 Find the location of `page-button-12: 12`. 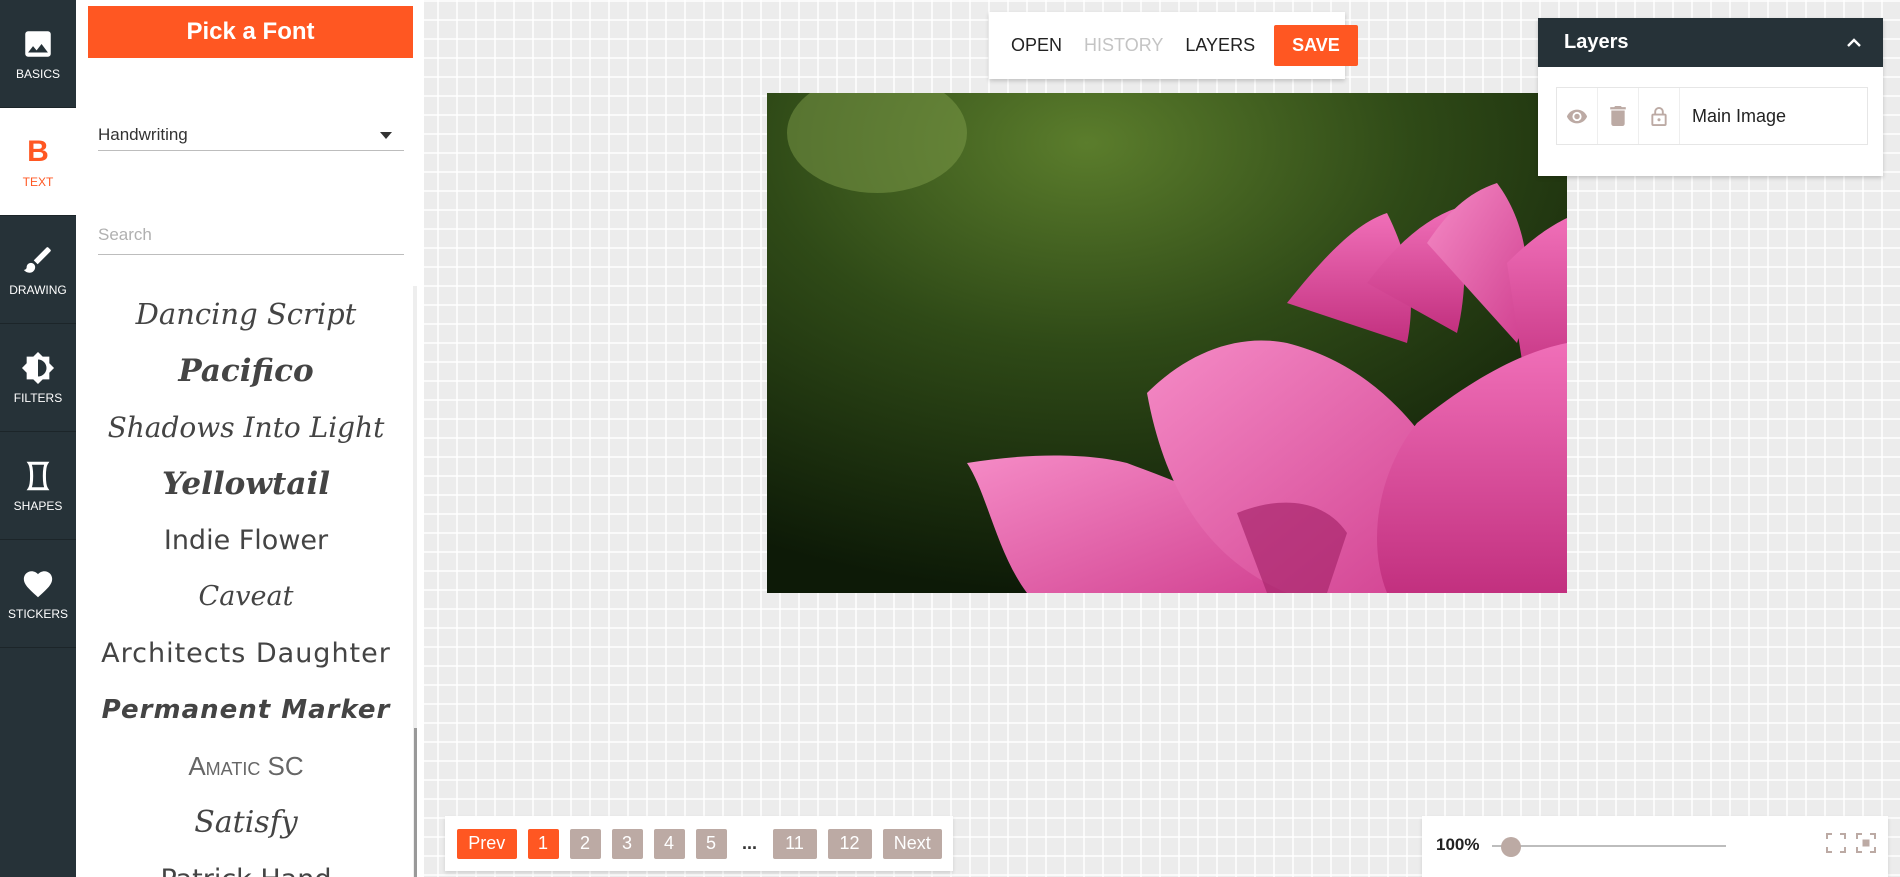

page-button-12: 12 is located at coordinates (849, 843).